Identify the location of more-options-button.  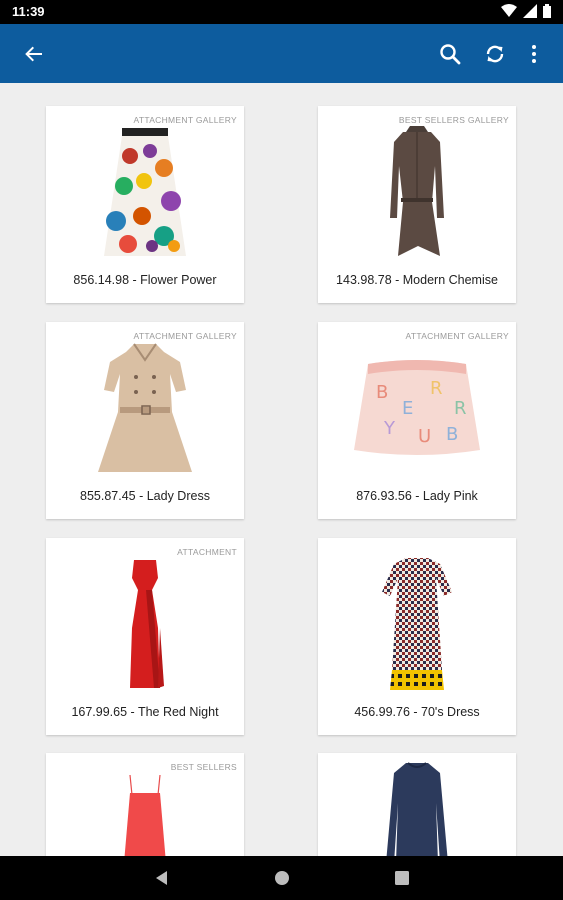
(534, 54).